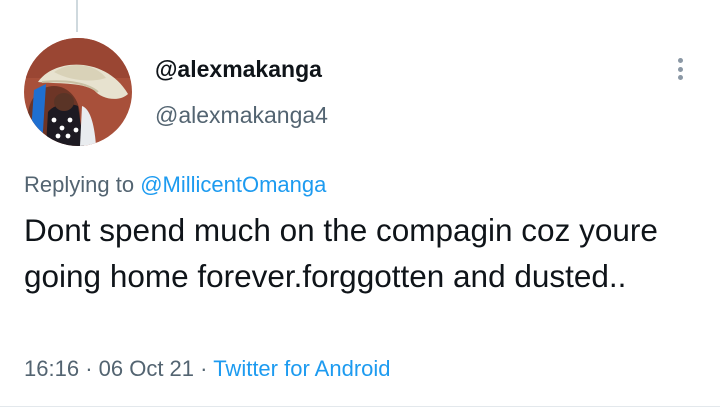  What do you see at coordinates (301, 368) in the screenshot?
I see `tweet-source-link: Twitter for Android` at bounding box center [301, 368].